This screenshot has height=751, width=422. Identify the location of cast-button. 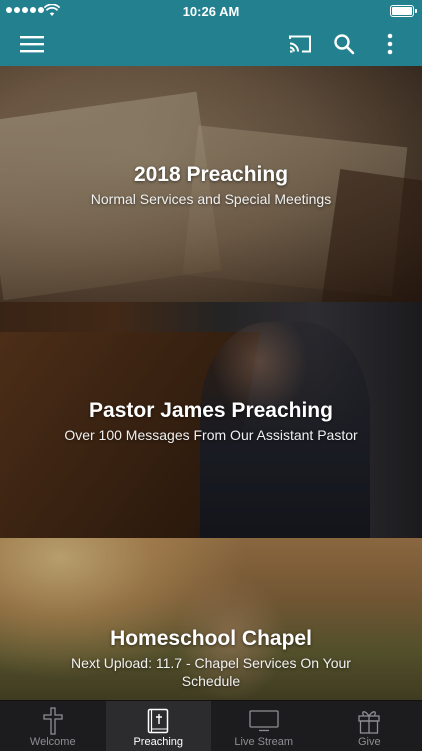
(300, 44).